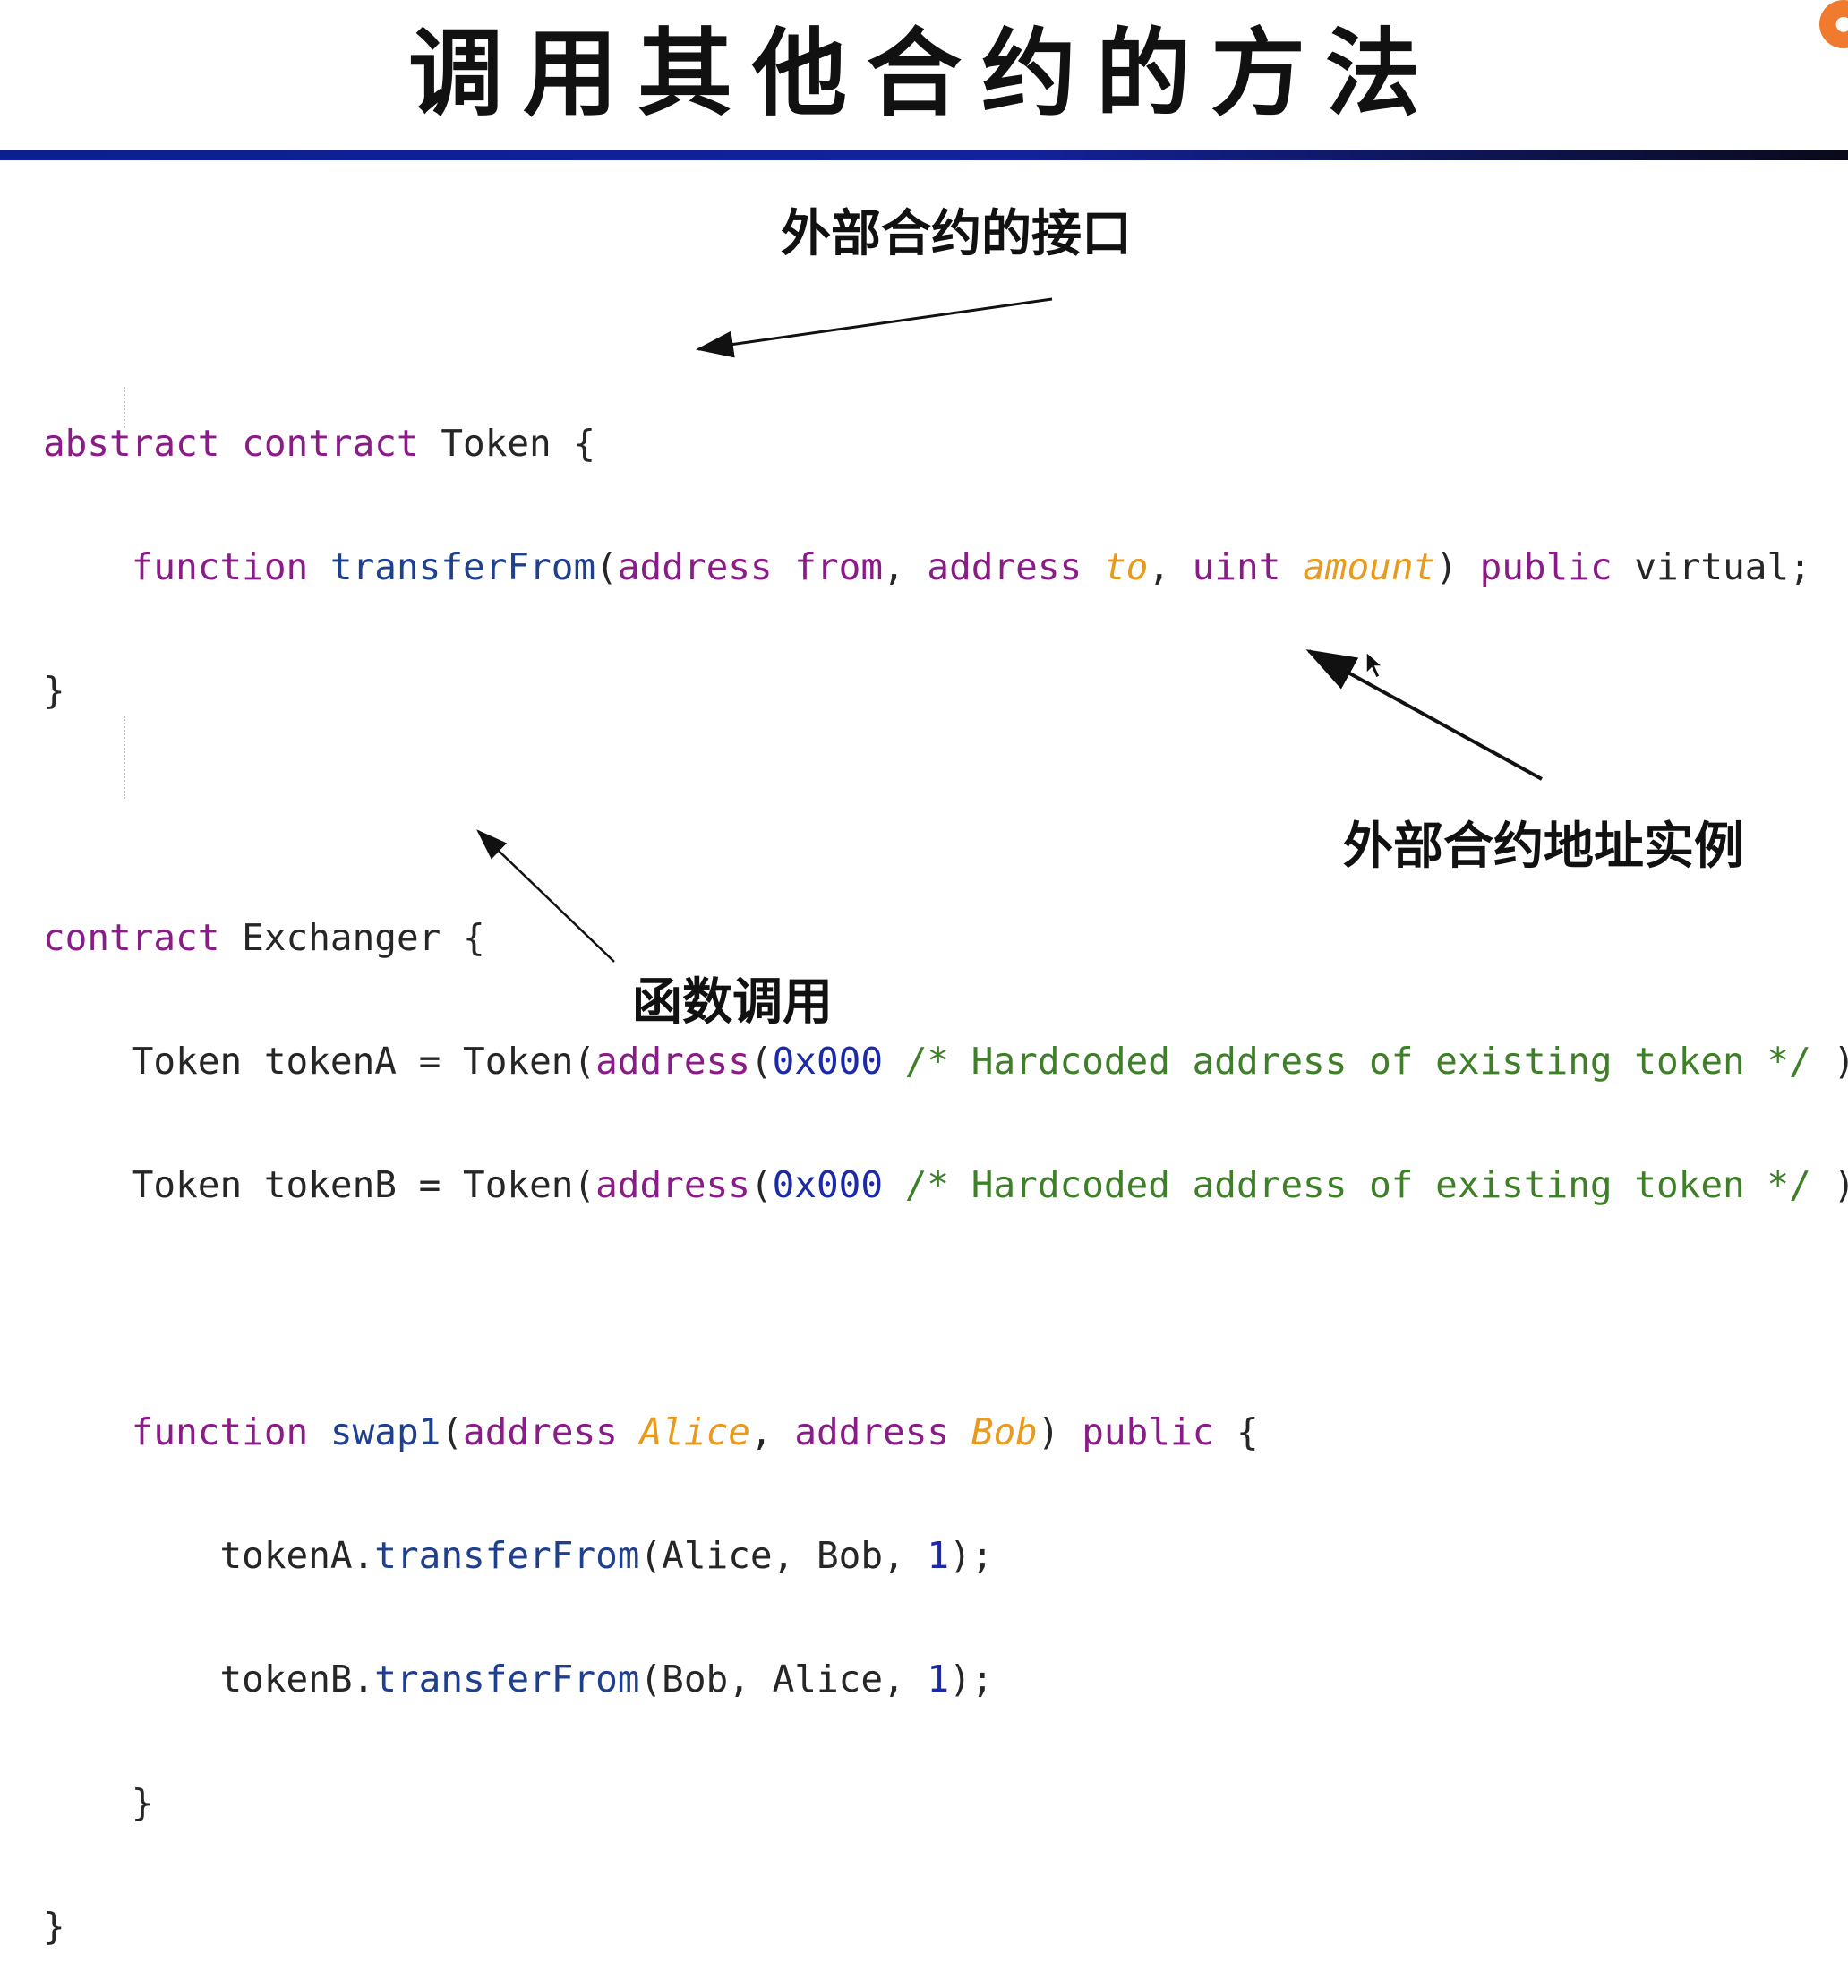 The height and width of the screenshot is (1988, 1848). Describe the element at coordinates (1374, 665) in the screenshot. I see `mouse-pointer-icon` at that location.